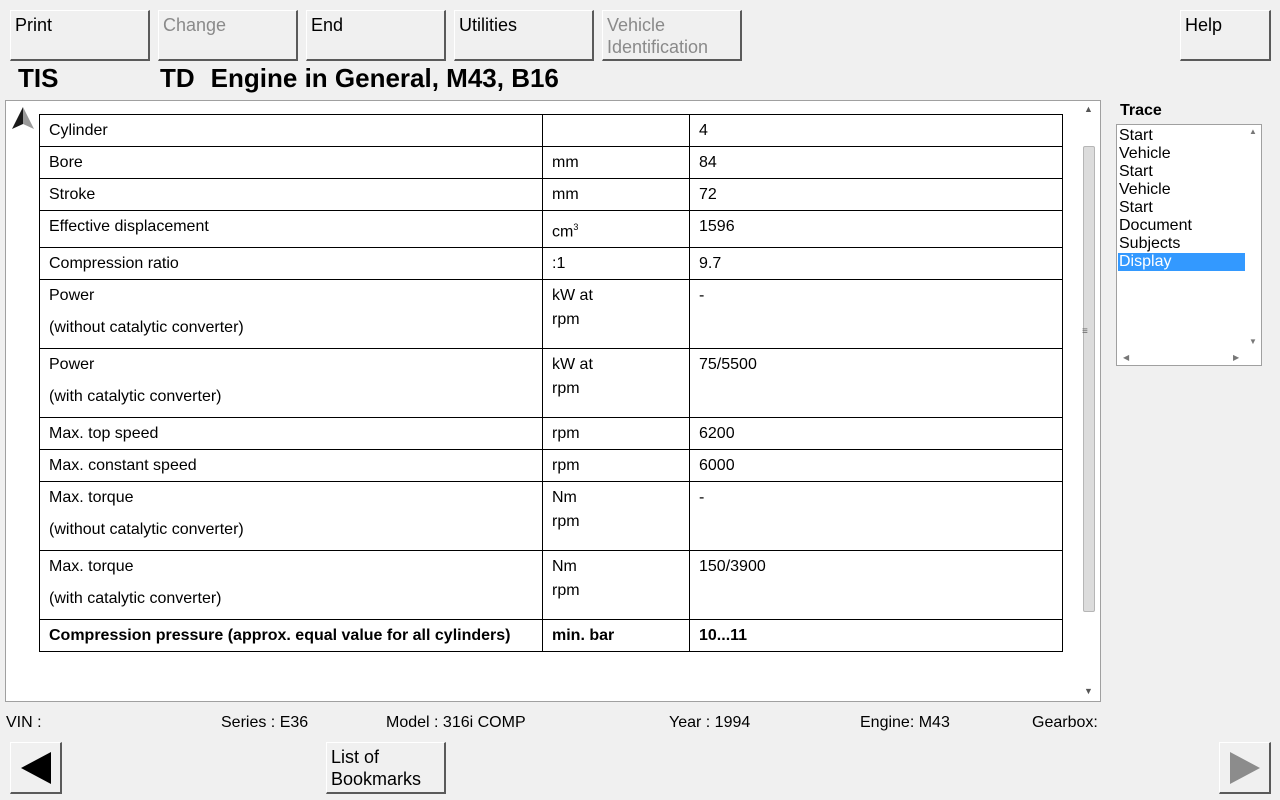  I want to click on help-button-label: Help, so click(1204, 25).